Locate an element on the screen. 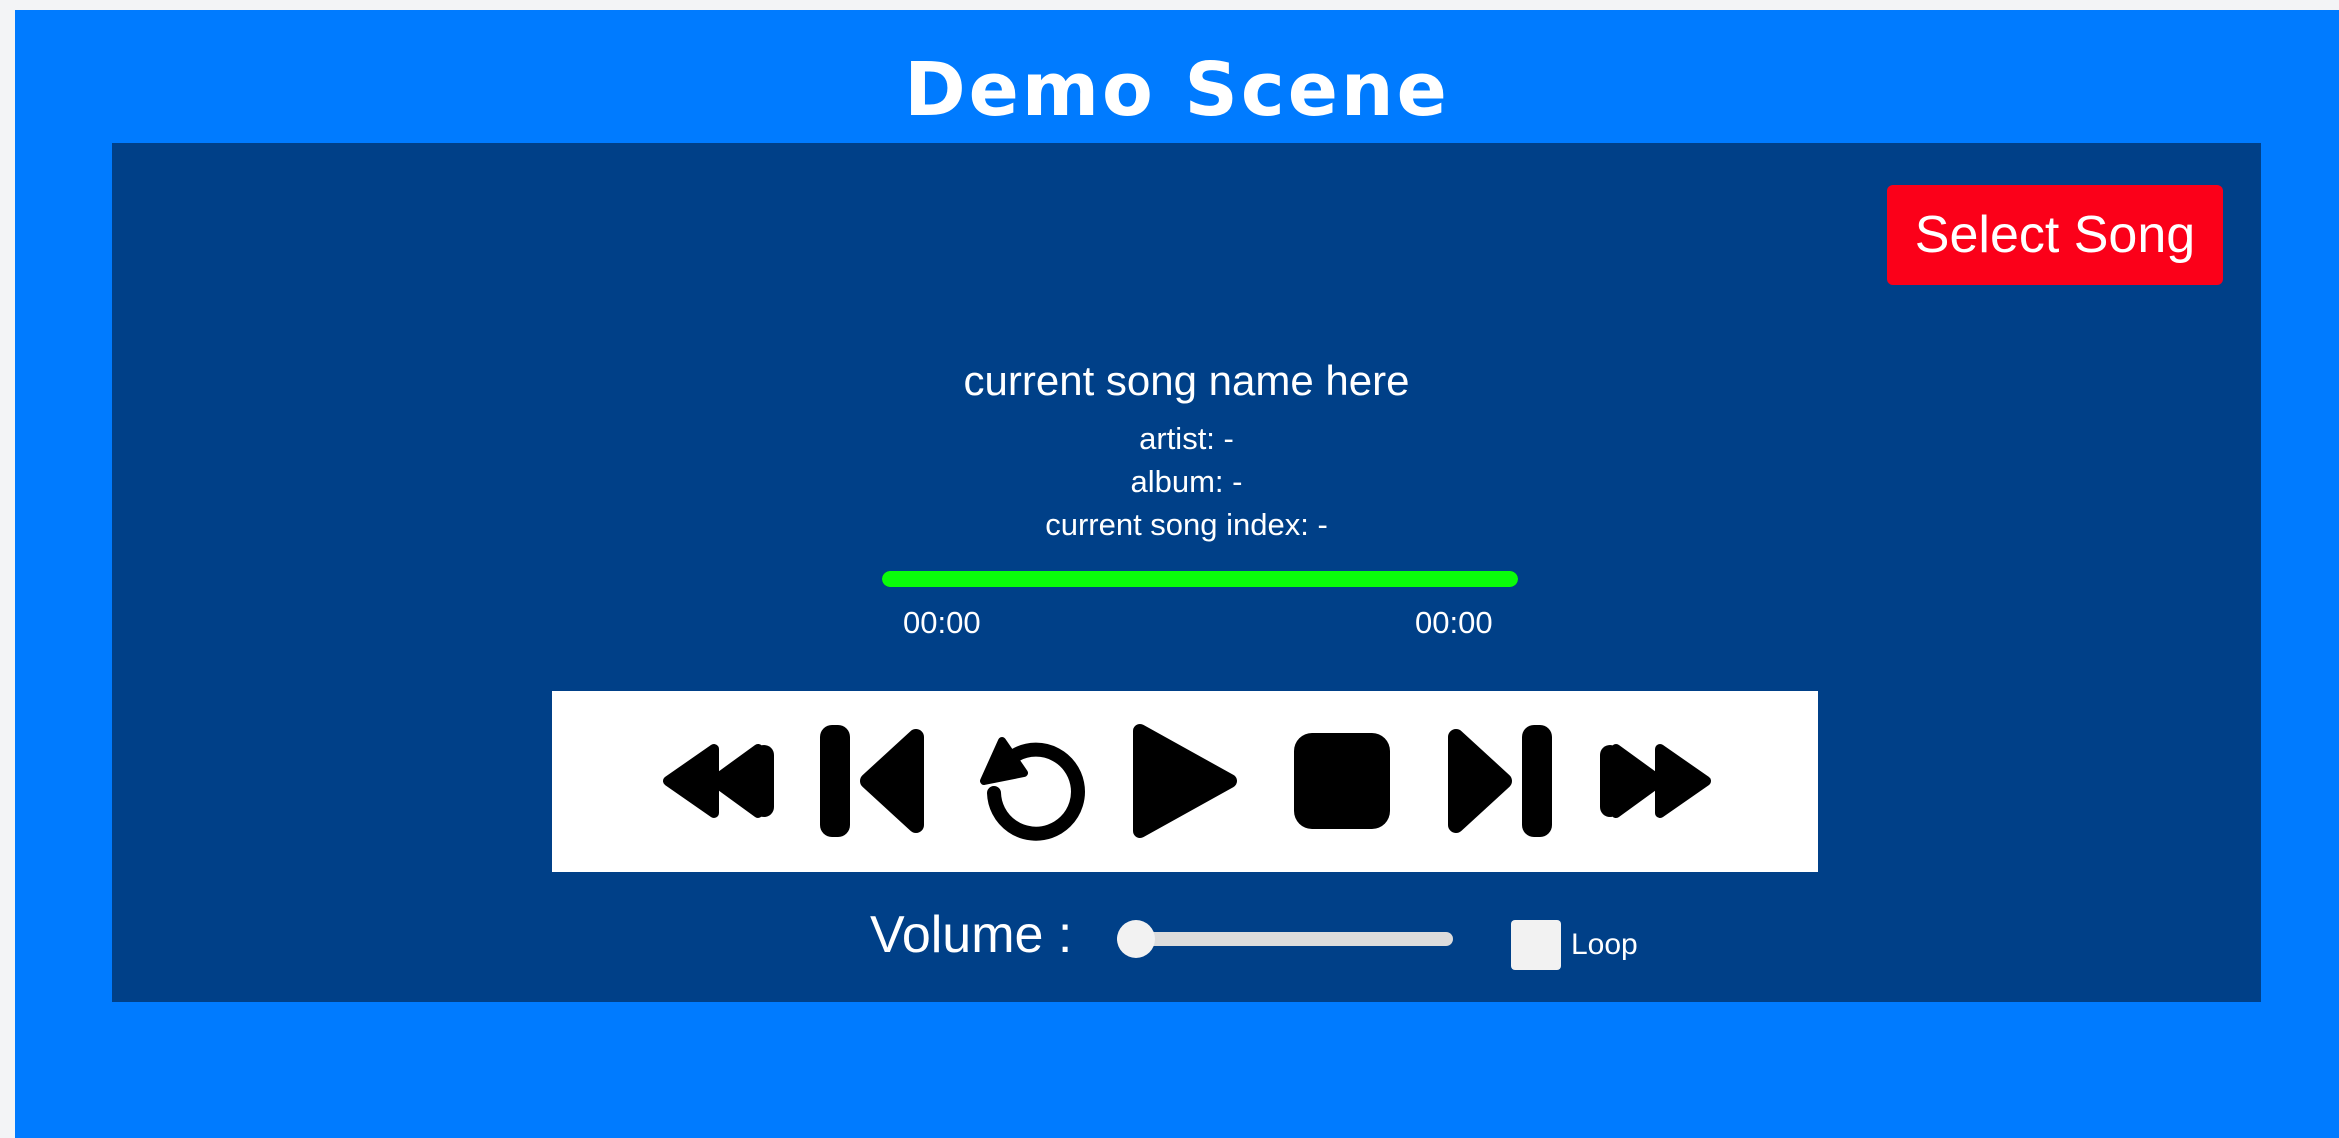 This screenshot has width=2339, height=1138. album-label: album: - is located at coordinates (1186, 481).